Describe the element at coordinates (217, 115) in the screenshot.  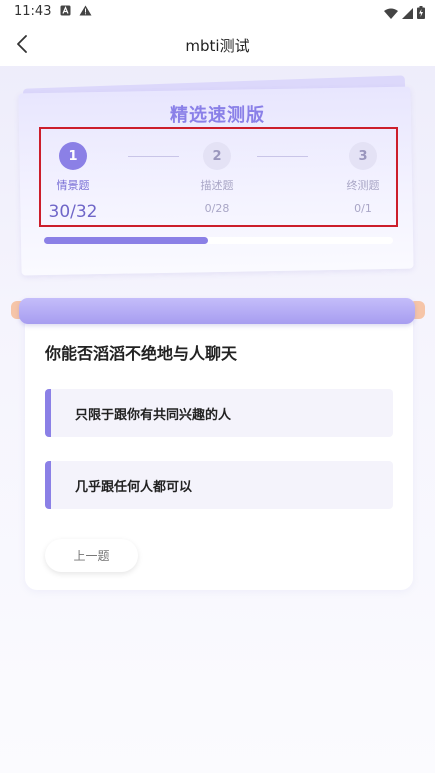
I see `card-title: 精选速测版` at that location.